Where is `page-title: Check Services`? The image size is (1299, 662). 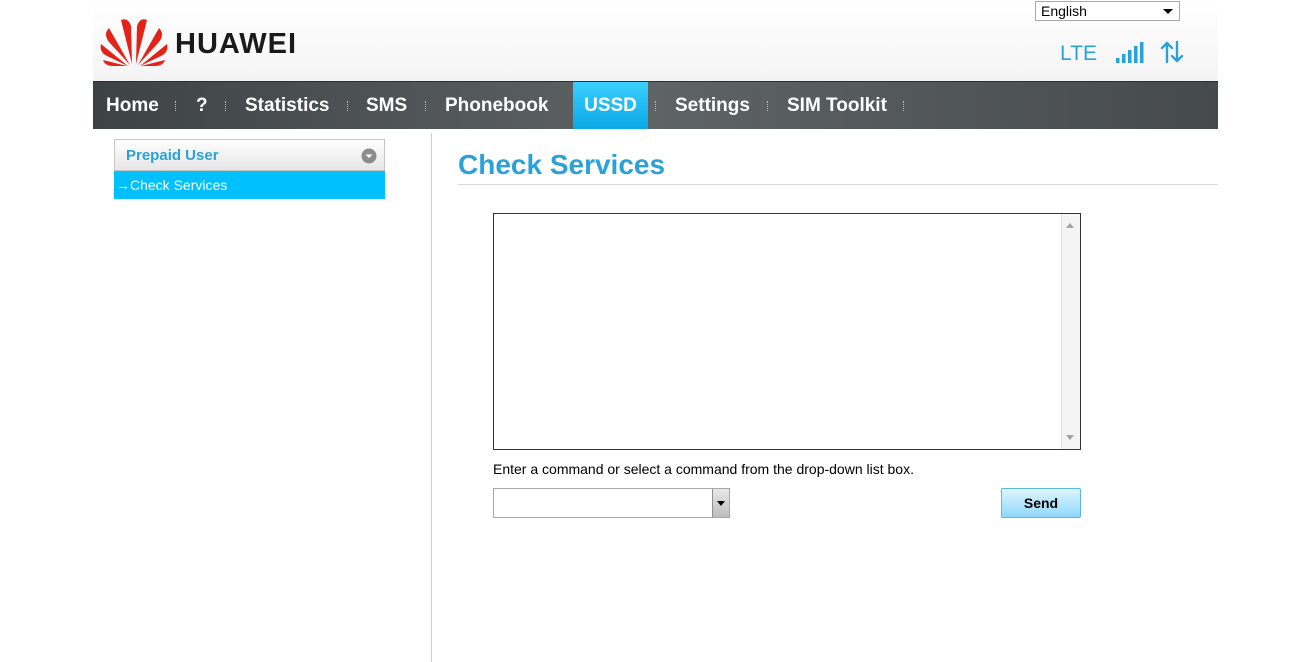 page-title: Check Services is located at coordinates (562, 164).